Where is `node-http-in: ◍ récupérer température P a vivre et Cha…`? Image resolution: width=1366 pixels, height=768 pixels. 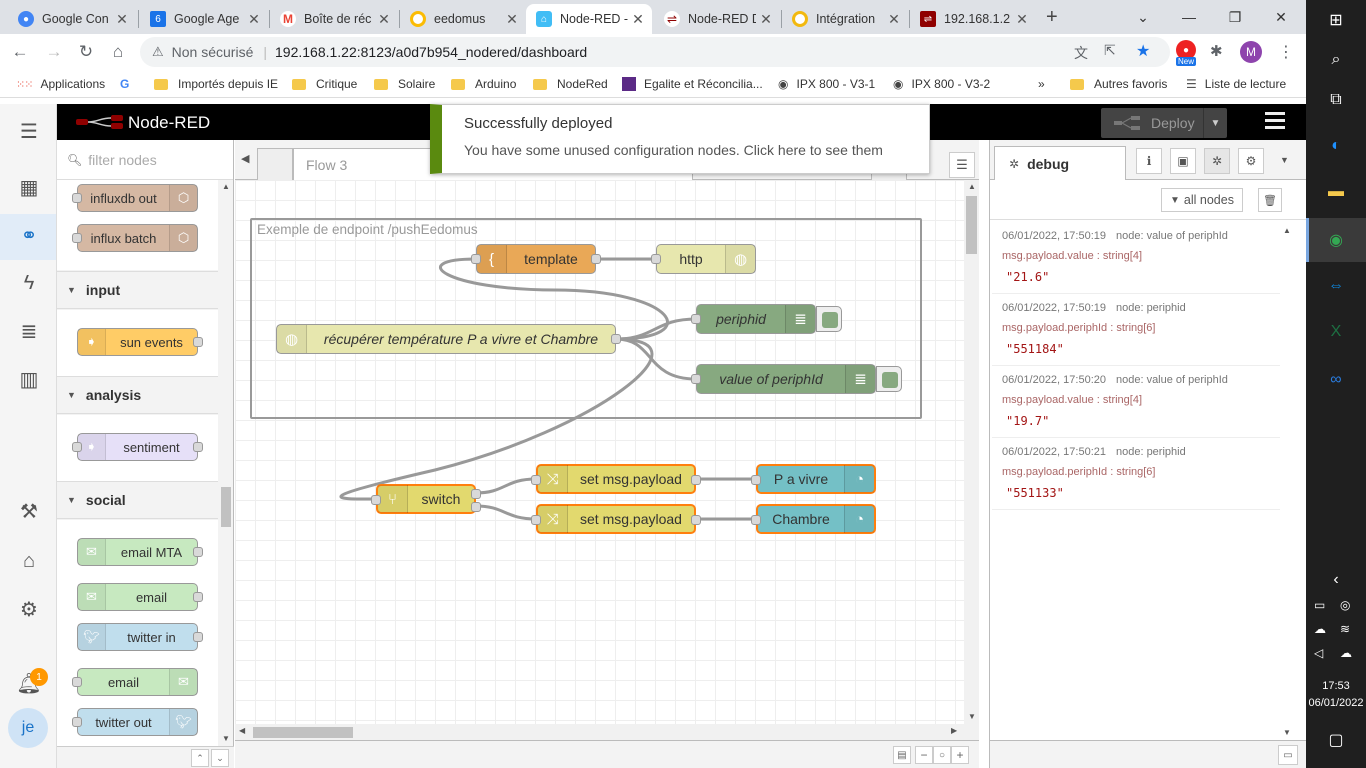 node-http-in: ◍ récupérer température P a vivre et Cha… is located at coordinates (448, 339).